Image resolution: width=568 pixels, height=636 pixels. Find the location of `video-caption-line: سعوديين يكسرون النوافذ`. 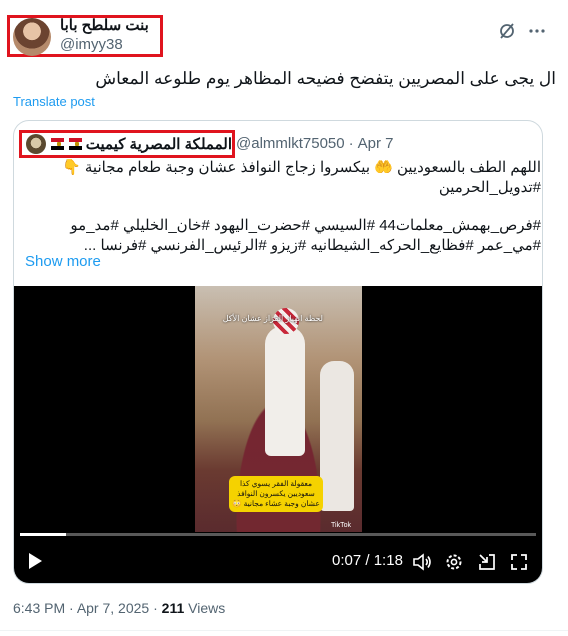

video-caption-line: سعوديين يكسرون النوافذ is located at coordinates (276, 493).